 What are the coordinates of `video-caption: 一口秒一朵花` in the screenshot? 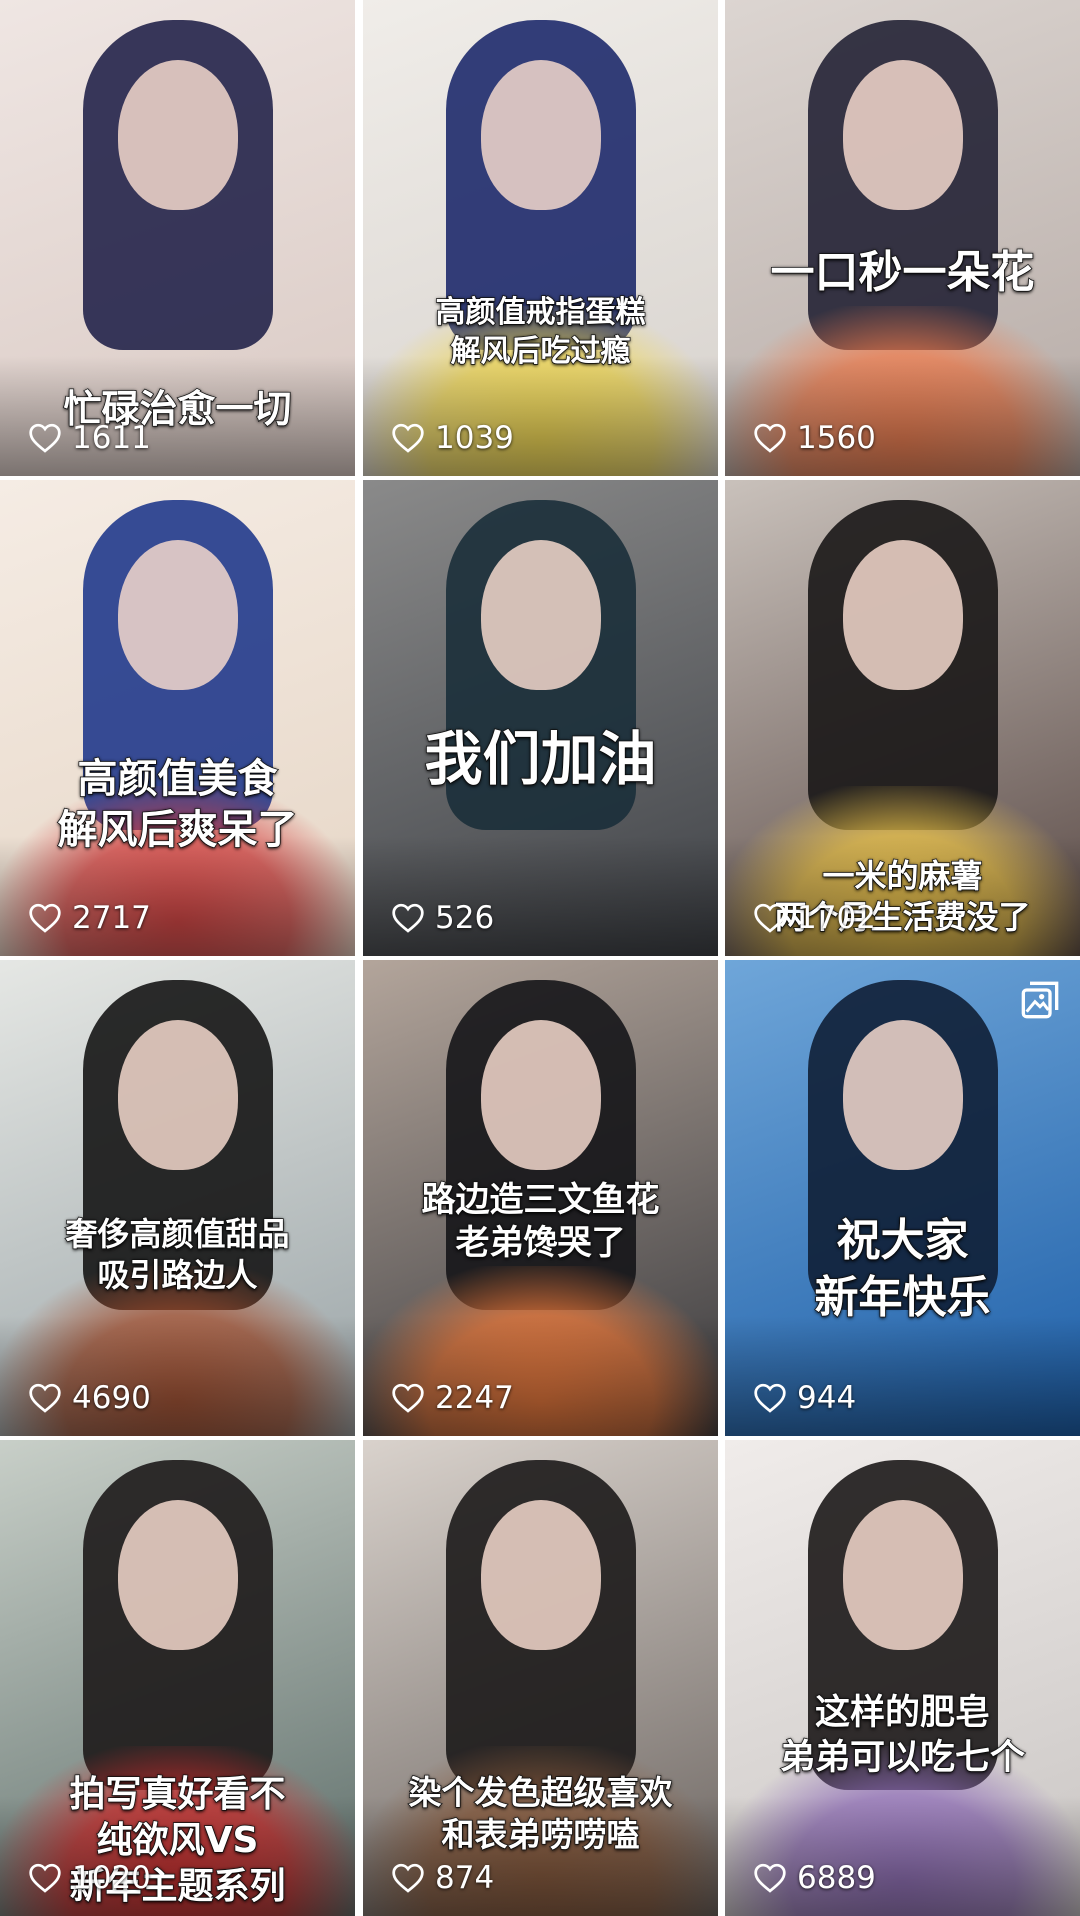 It's located at (902, 273).